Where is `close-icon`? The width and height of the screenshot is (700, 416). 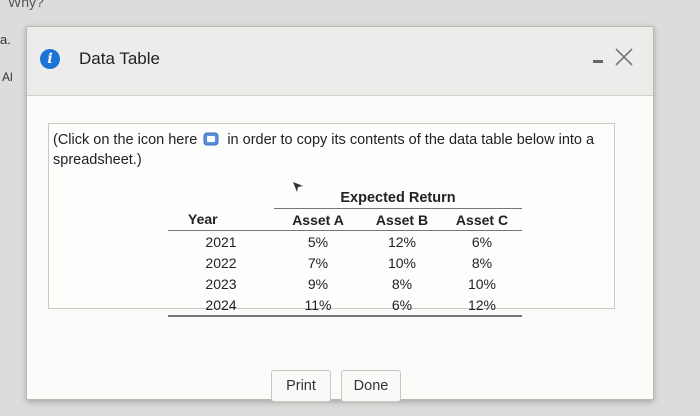 close-icon is located at coordinates (624, 57).